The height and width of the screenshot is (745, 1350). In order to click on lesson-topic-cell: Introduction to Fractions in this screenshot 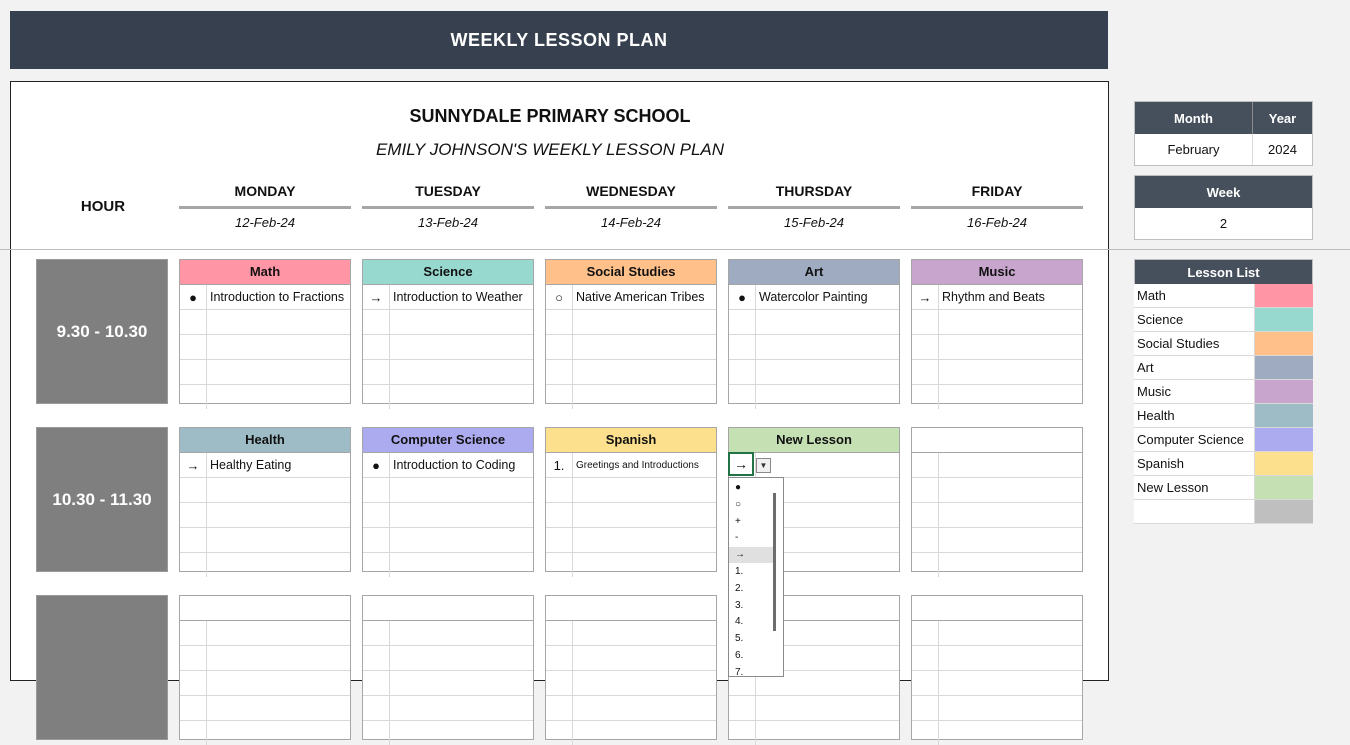, I will do `click(278, 297)`.